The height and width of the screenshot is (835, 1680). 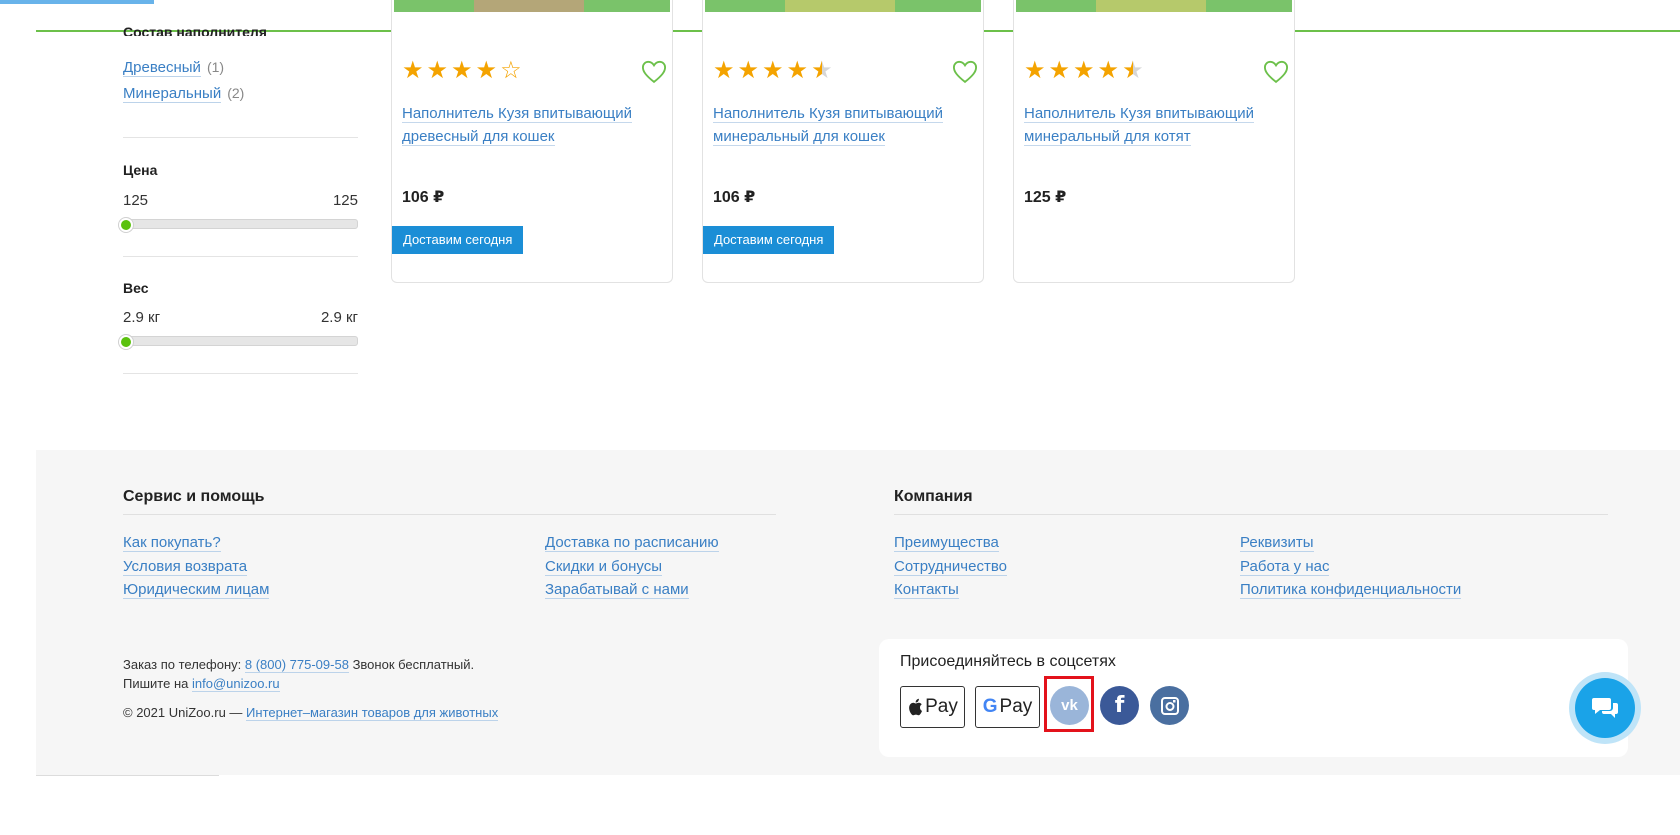 What do you see at coordinates (183, 712) in the screenshot?
I see `copyright-text: © 2021 UniZoo.ru —` at bounding box center [183, 712].